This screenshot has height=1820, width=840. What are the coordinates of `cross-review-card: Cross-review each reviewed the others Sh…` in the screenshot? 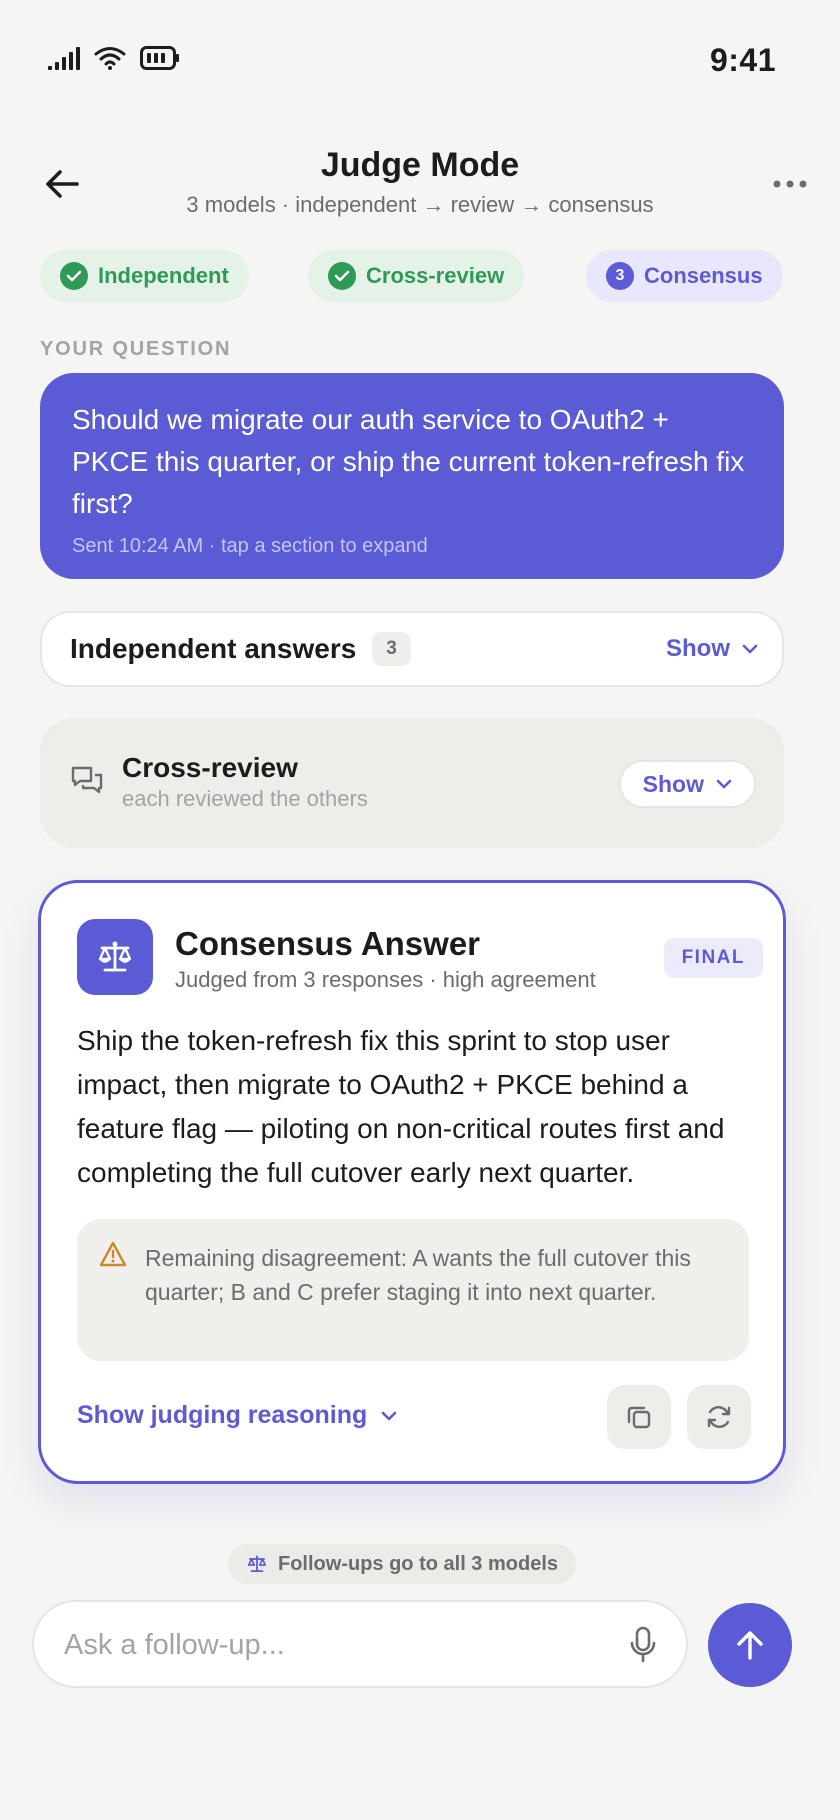 It's located at (412, 783).